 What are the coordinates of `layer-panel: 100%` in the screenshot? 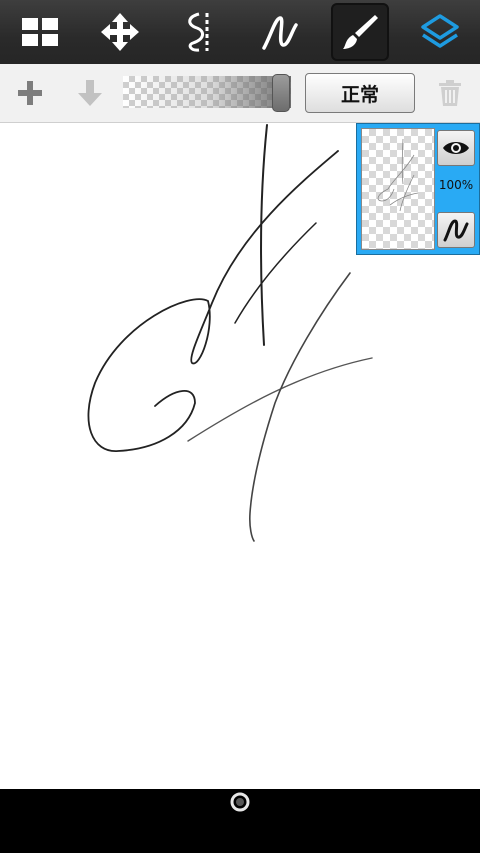 It's located at (418, 189).